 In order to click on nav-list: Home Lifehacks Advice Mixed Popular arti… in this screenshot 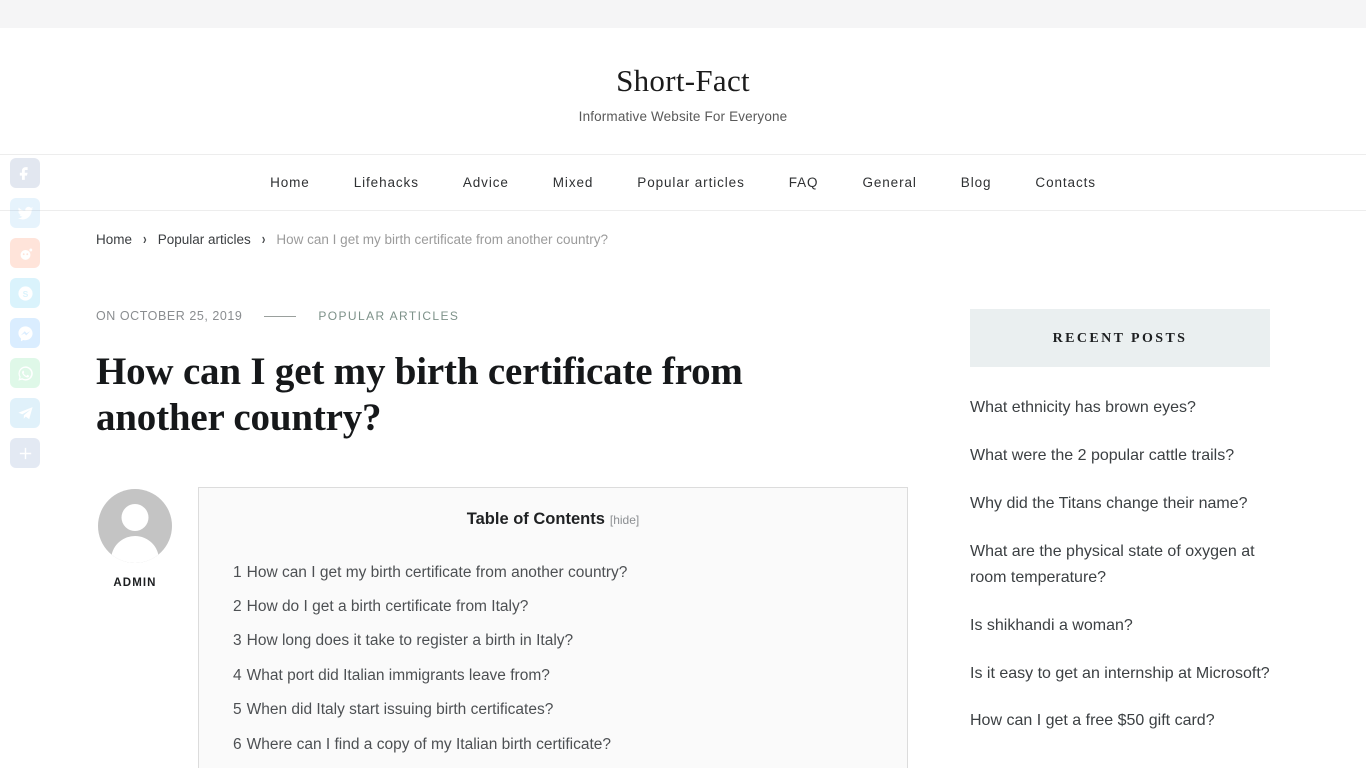, I will do `click(683, 182)`.